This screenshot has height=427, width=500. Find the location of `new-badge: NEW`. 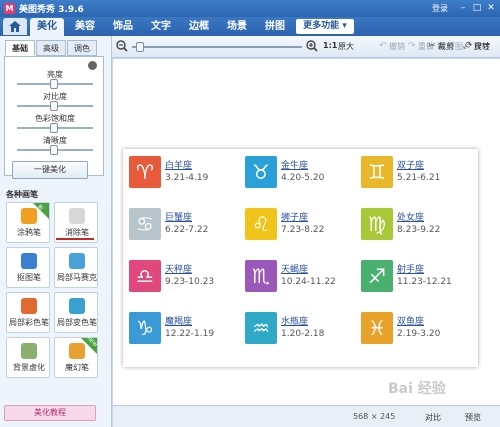

new-badge: NEW is located at coordinates (89, 345).